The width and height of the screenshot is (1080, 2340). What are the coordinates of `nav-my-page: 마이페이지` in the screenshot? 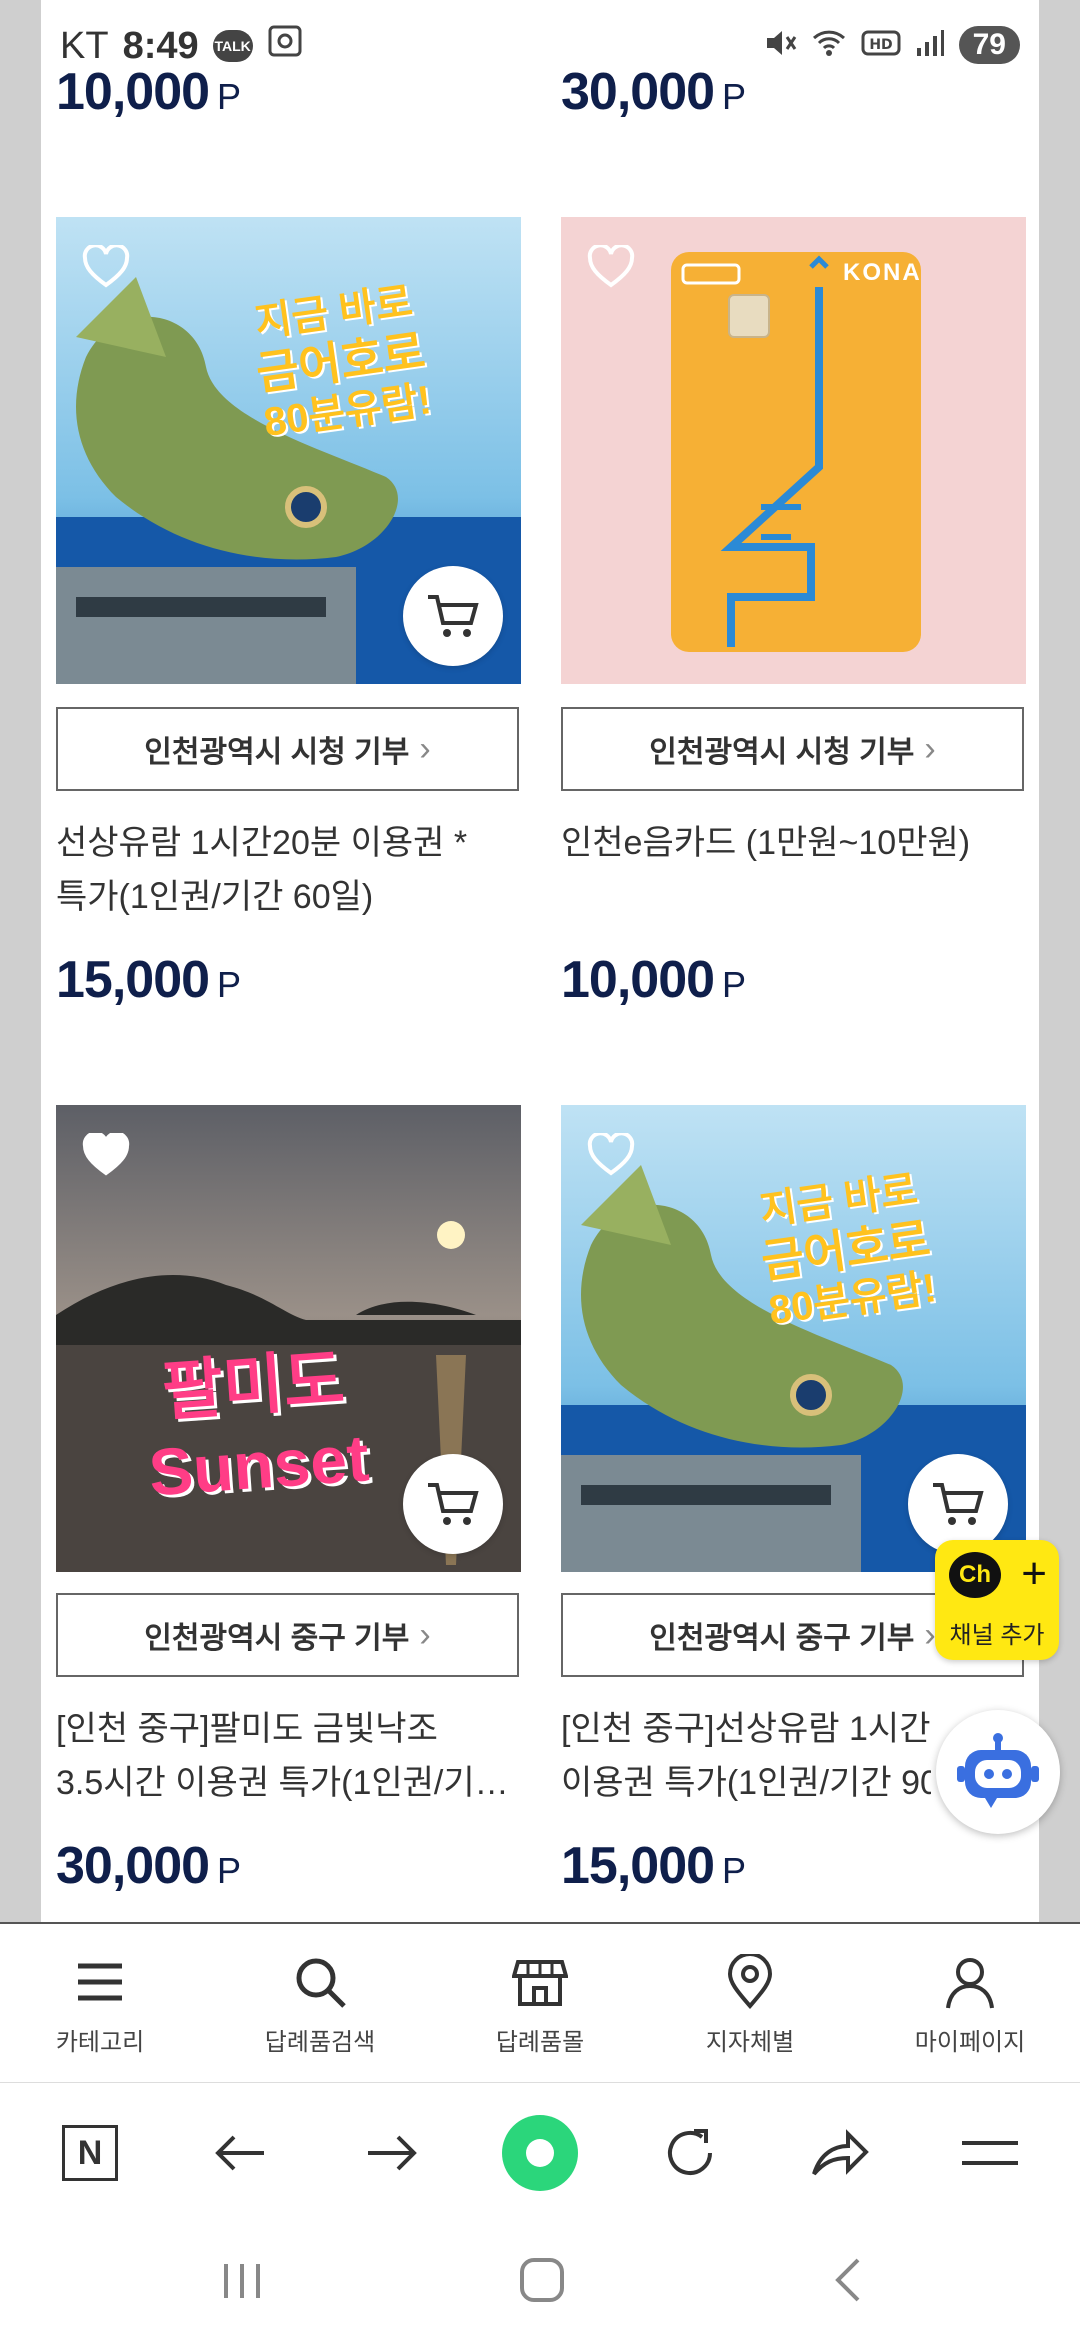 It's located at (970, 2005).